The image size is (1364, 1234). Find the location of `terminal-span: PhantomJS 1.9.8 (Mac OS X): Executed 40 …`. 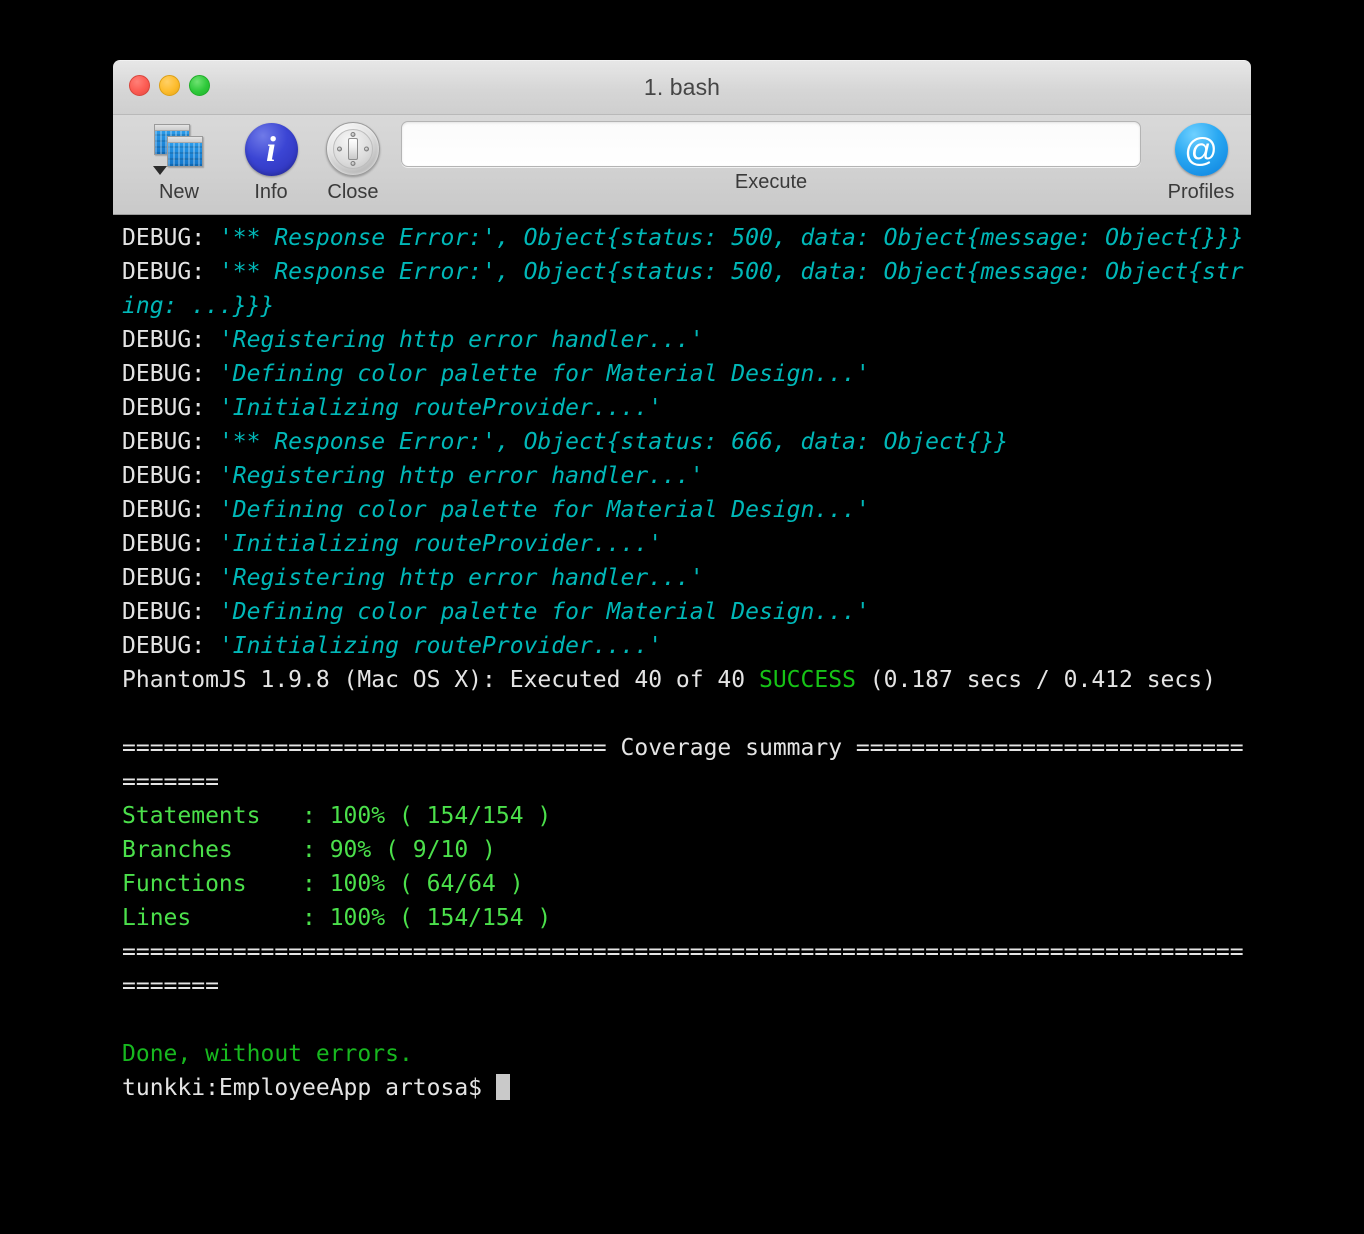

terminal-span: PhantomJS 1.9.8 (Mac OS X): Executed 40 … is located at coordinates (440, 680).